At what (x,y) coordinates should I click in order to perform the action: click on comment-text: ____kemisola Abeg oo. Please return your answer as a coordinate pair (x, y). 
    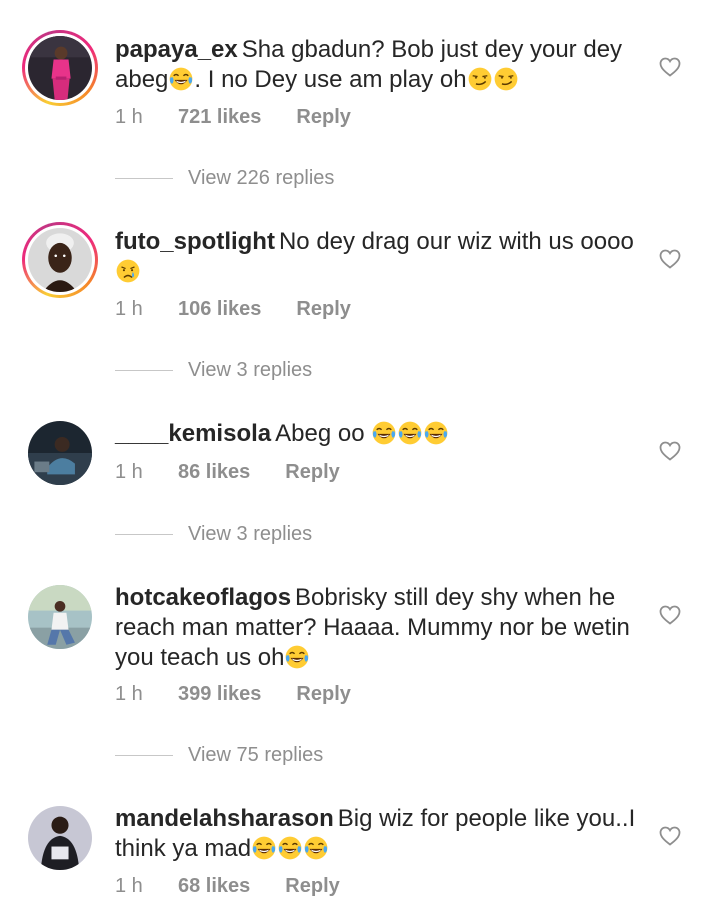
    Looking at the image, I should click on (380, 434).